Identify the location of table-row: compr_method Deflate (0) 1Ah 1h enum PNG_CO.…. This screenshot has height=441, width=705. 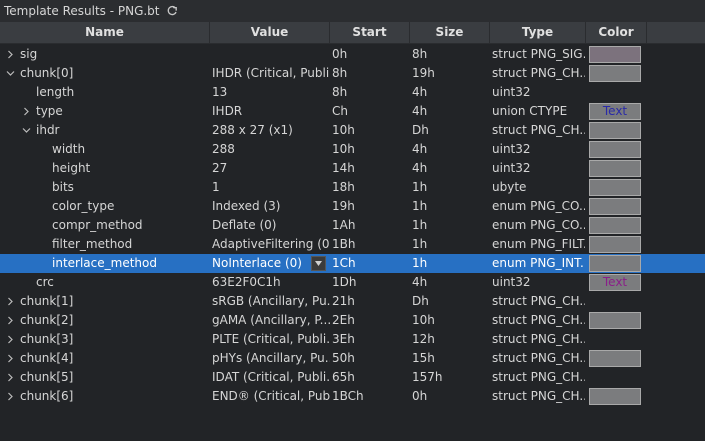
(352, 225).